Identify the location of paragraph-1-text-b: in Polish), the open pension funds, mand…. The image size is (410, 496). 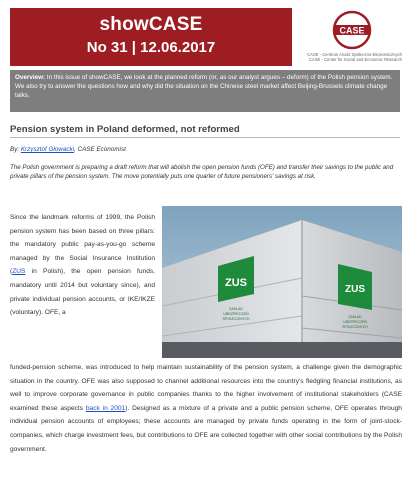
(82, 292).